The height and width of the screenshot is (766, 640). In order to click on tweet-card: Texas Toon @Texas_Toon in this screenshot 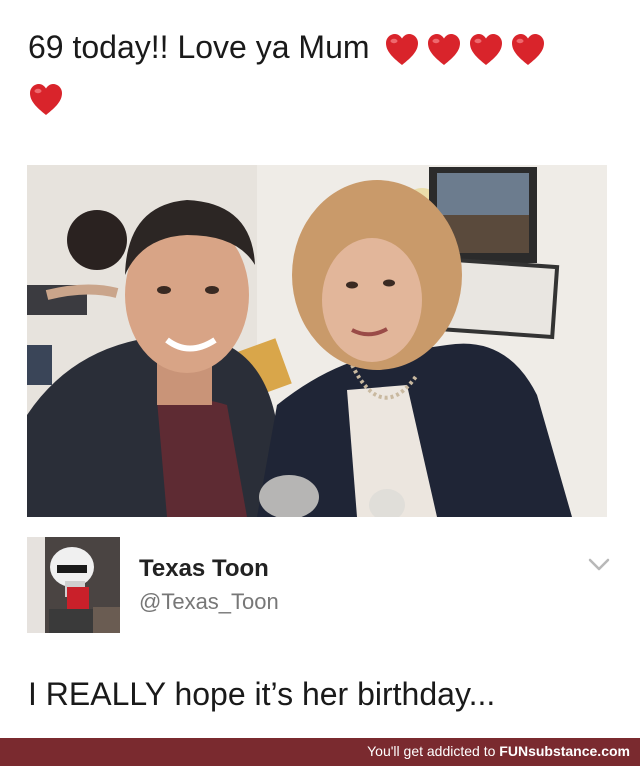, I will do `click(322, 588)`.